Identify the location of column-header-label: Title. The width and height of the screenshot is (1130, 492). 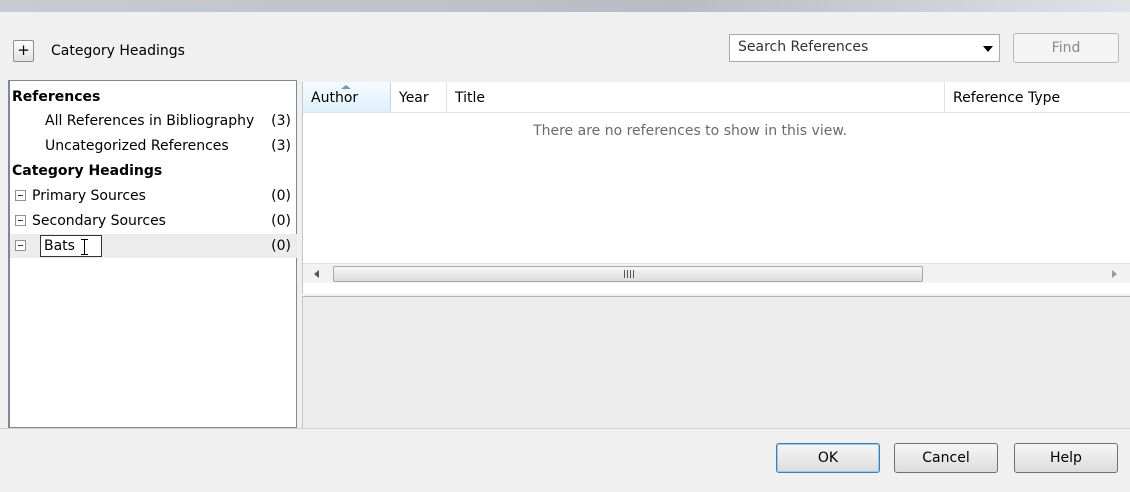
(470, 98).